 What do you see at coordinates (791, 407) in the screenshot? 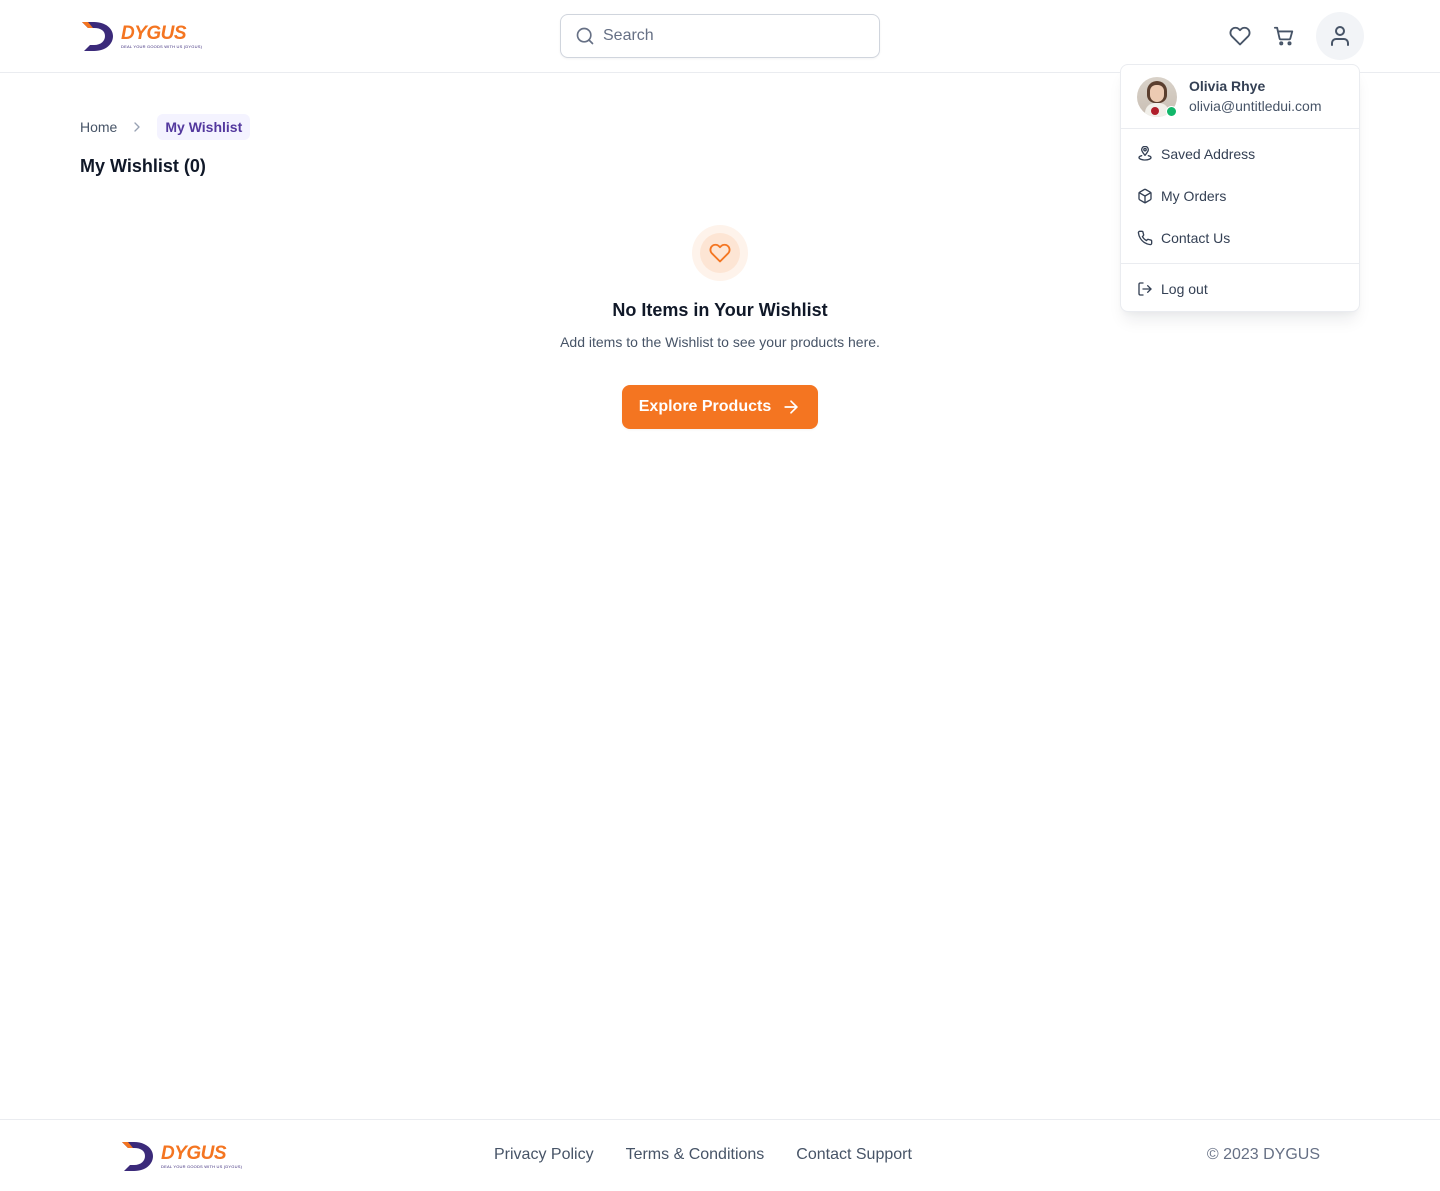
I see `arrow-right-icon` at bounding box center [791, 407].